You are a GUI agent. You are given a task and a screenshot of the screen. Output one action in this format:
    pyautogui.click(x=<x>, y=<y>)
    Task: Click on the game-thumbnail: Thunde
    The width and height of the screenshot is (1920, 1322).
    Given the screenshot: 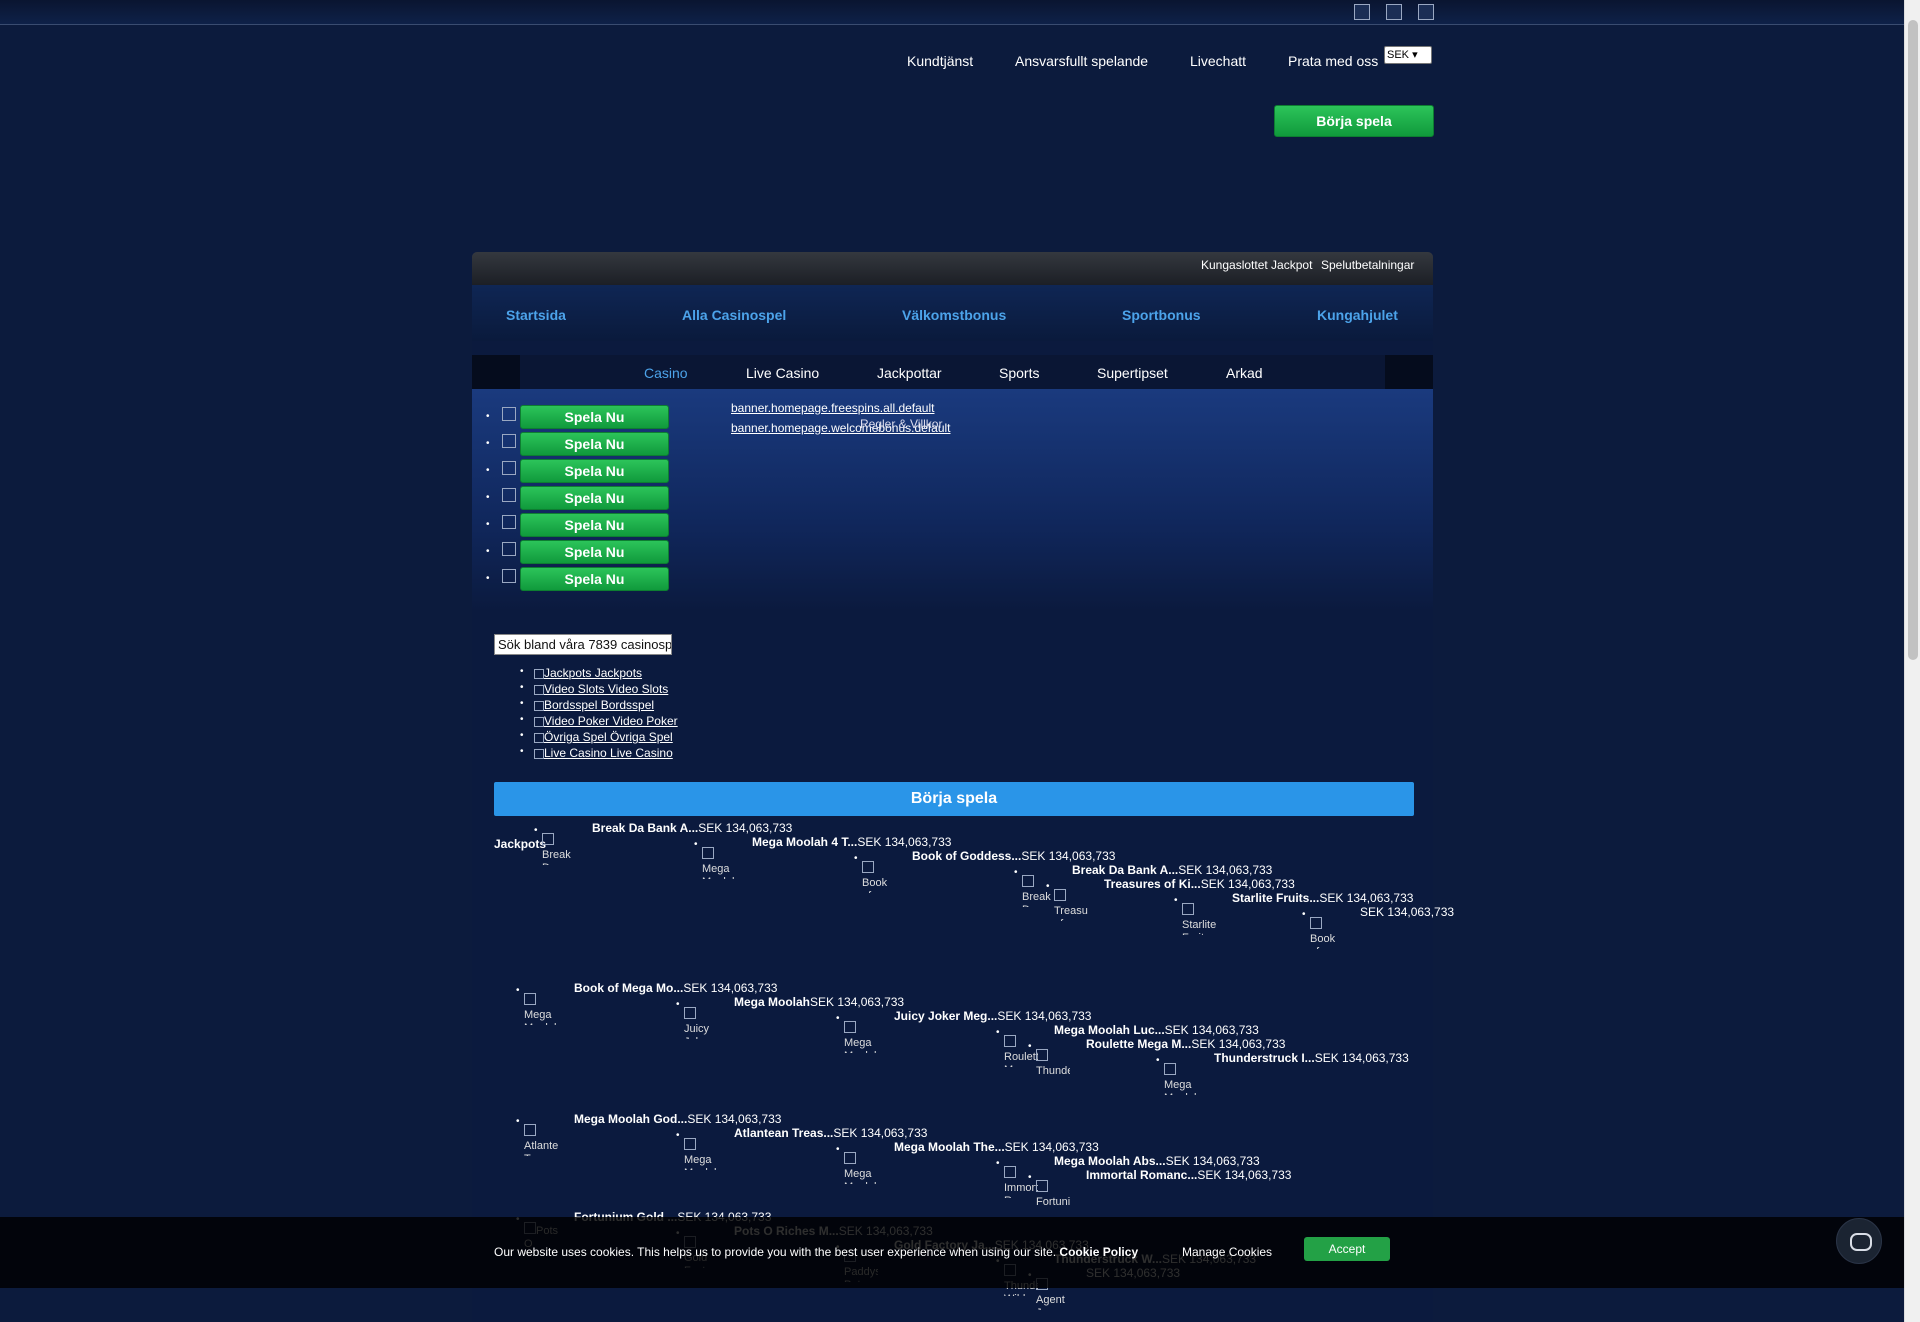 What is the action you would take?
    pyautogui.click(x=1053, y=1065)
    